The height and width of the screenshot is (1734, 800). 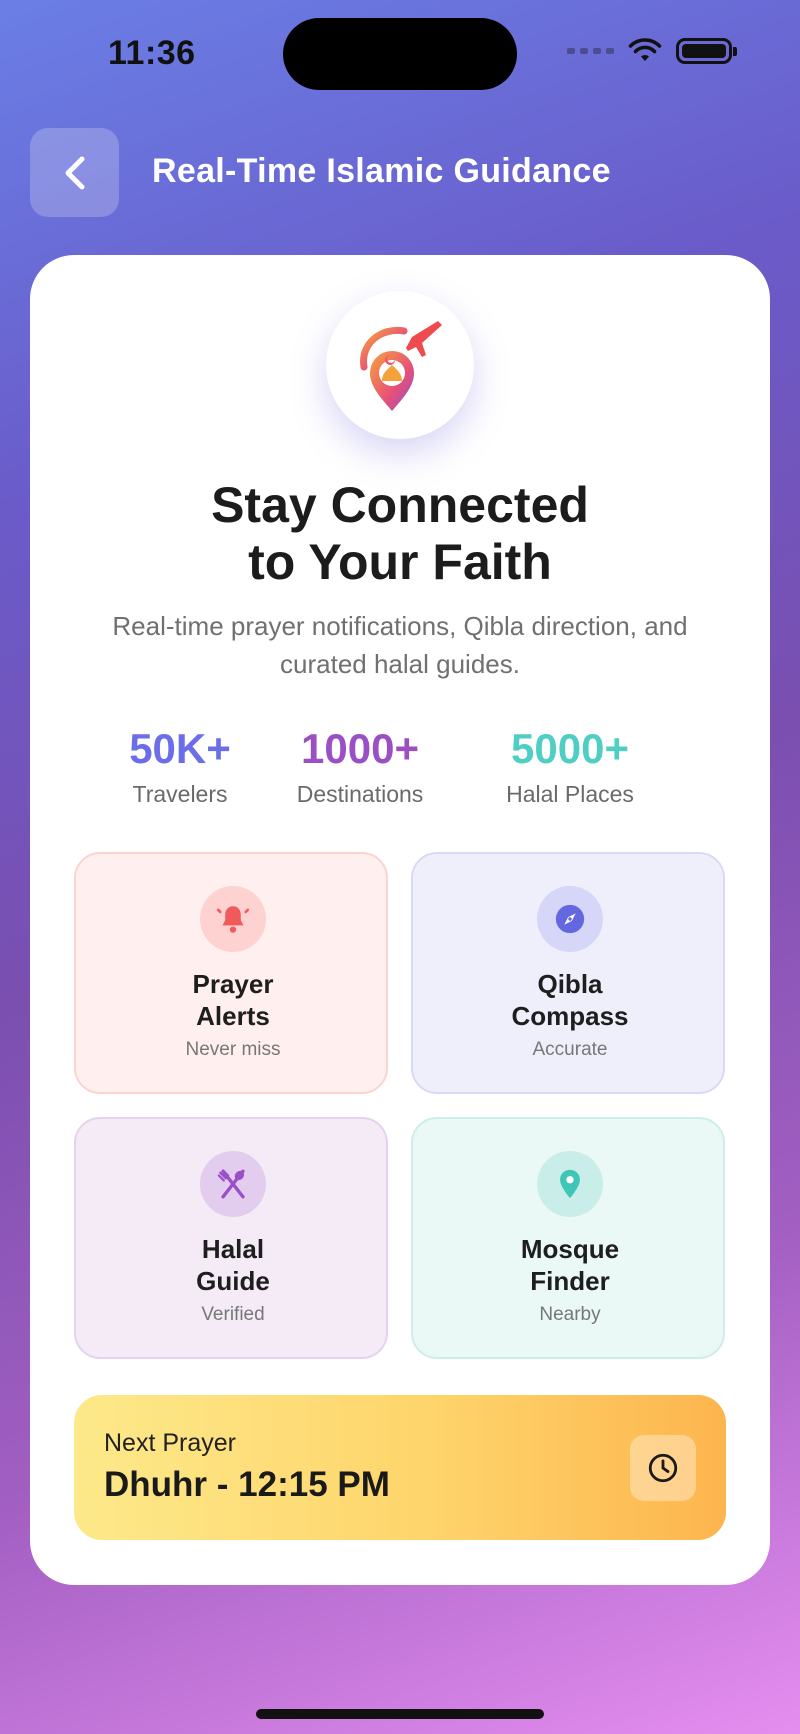 I want to click on next-prayer-label: Next Prayer, so click(x=170, y=1443).